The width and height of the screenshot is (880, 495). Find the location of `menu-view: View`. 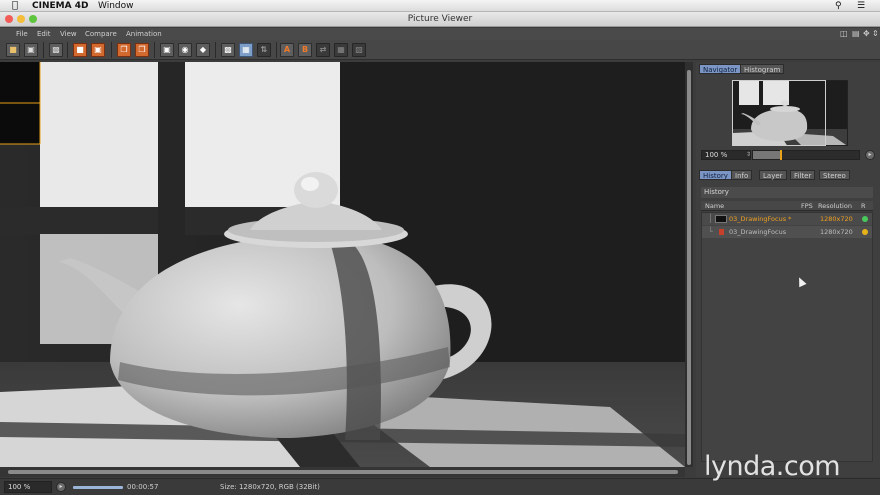

menu-view: View is located at coordinates (68, 34).